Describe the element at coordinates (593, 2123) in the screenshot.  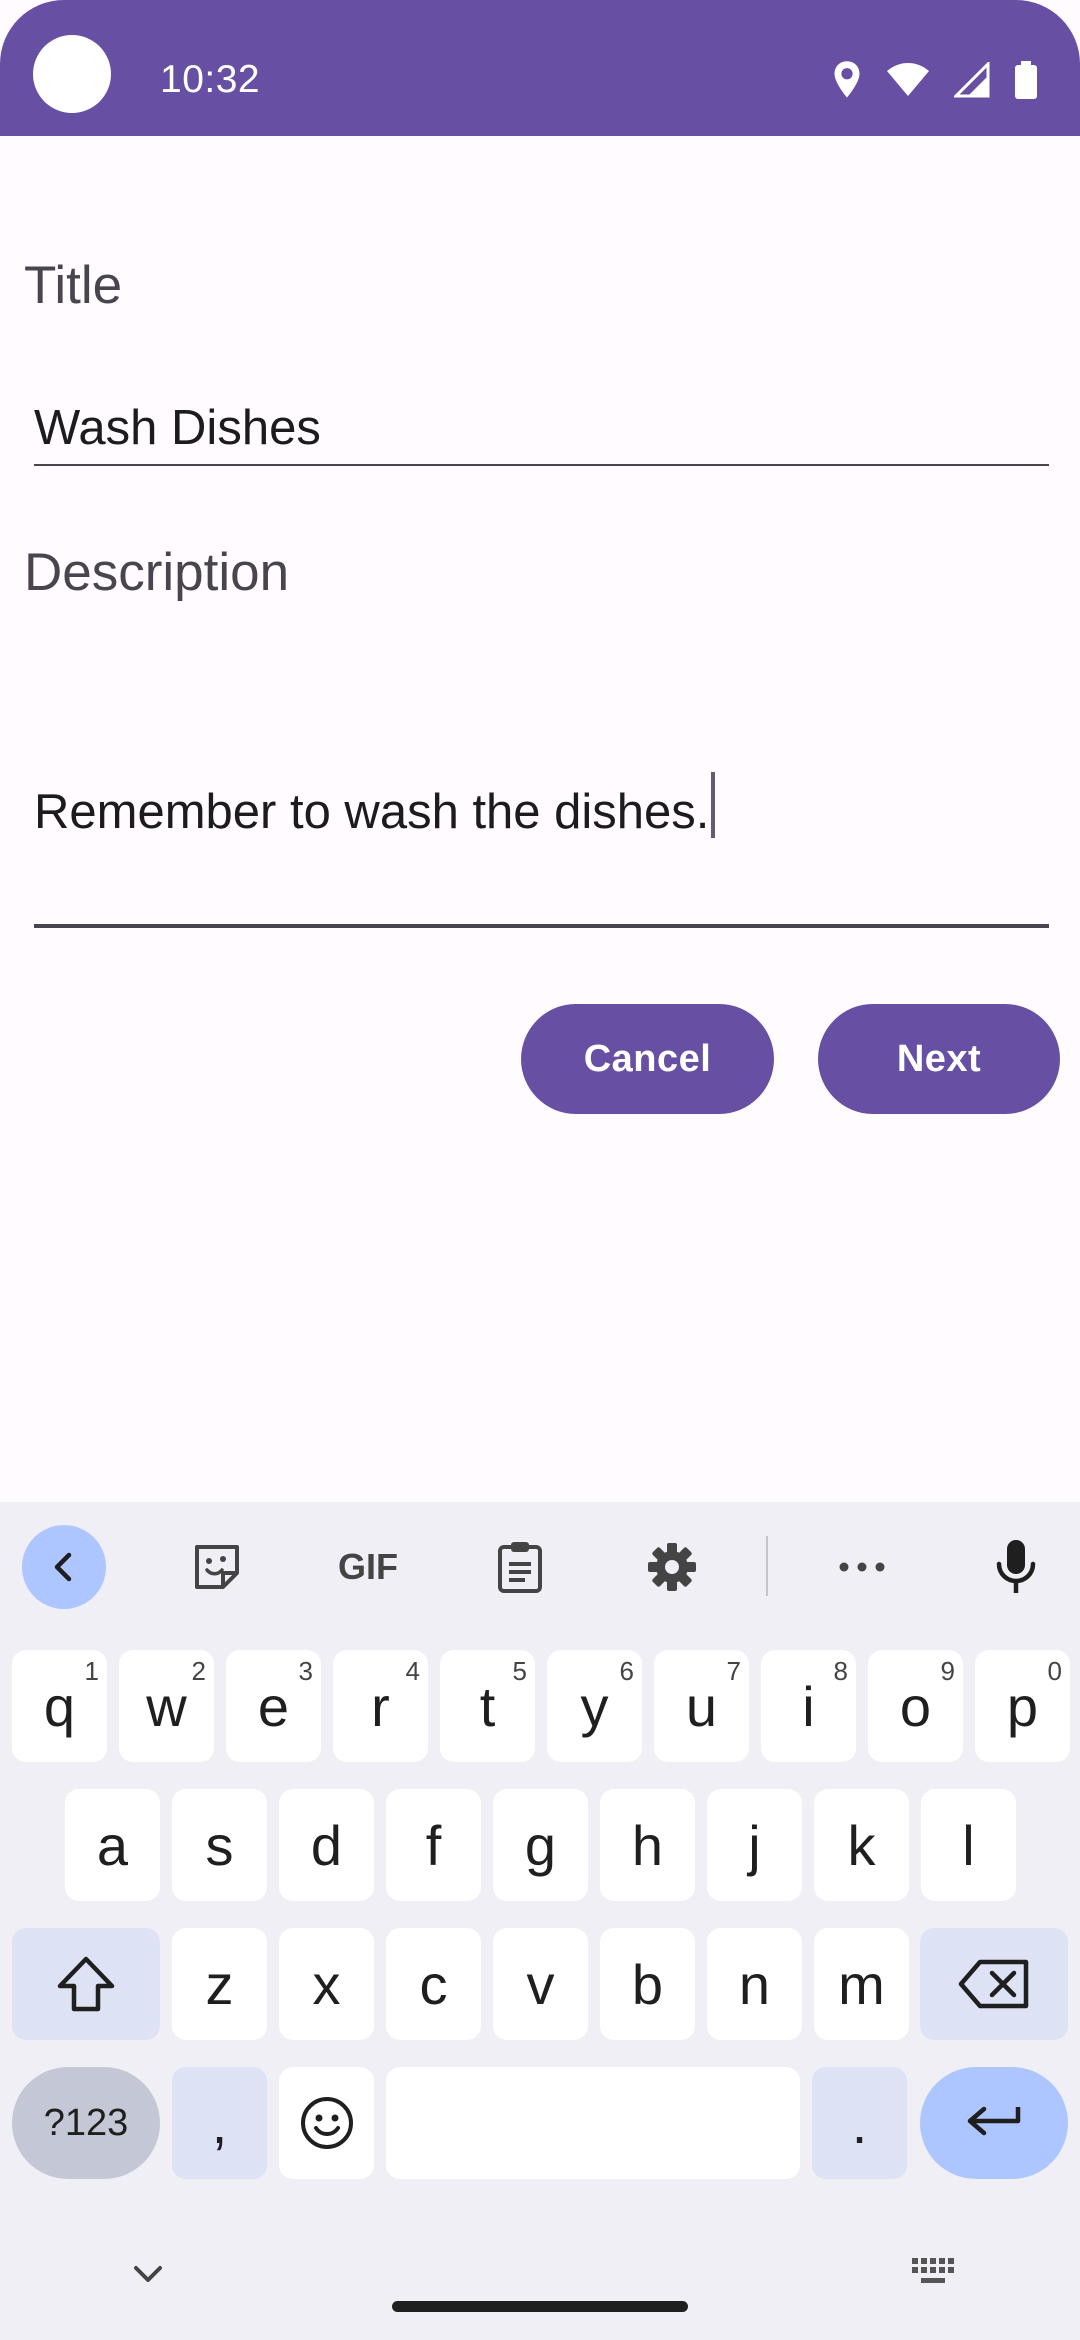
I see `space-key` at that location.